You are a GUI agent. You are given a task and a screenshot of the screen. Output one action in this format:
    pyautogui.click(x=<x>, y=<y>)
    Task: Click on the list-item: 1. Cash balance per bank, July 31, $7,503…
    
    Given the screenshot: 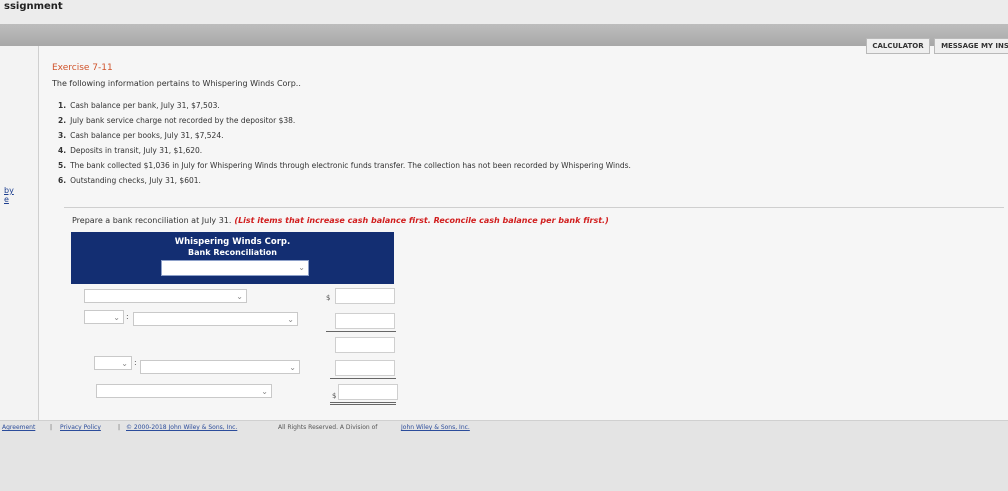 What is the action you would take?
    pyautogui.click(x=139, y=105)
    